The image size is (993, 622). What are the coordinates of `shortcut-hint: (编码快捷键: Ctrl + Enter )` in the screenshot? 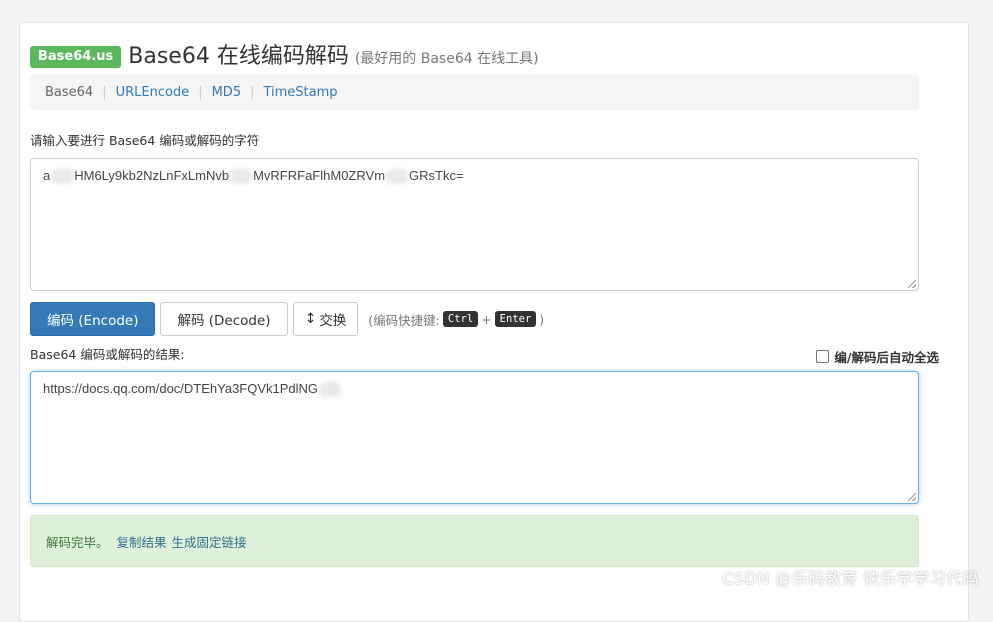 It's located at (456, 319).